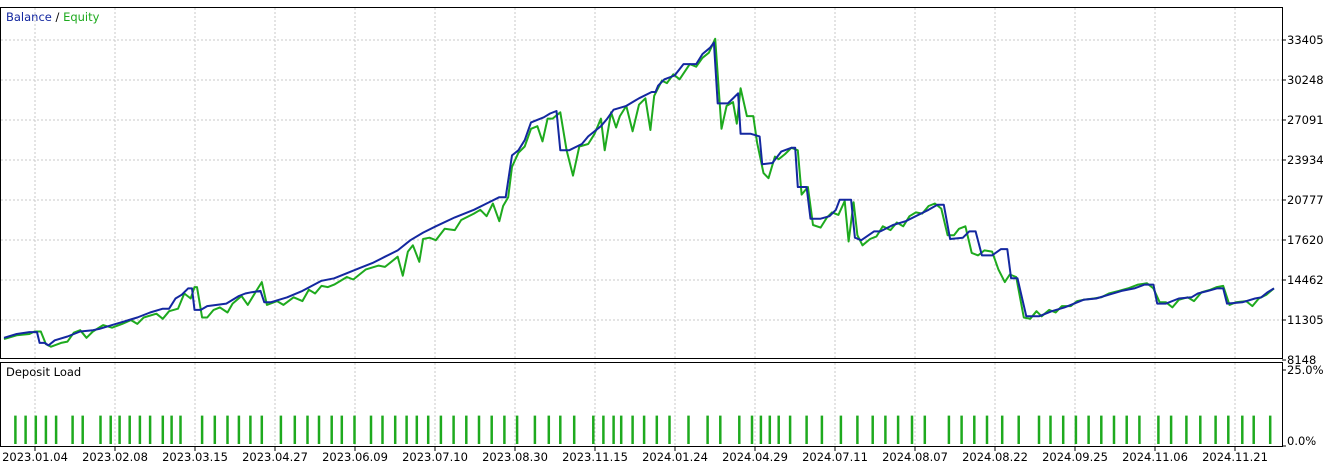  I want to click on main-y-tick-label: 11305, so click(1305, 320).